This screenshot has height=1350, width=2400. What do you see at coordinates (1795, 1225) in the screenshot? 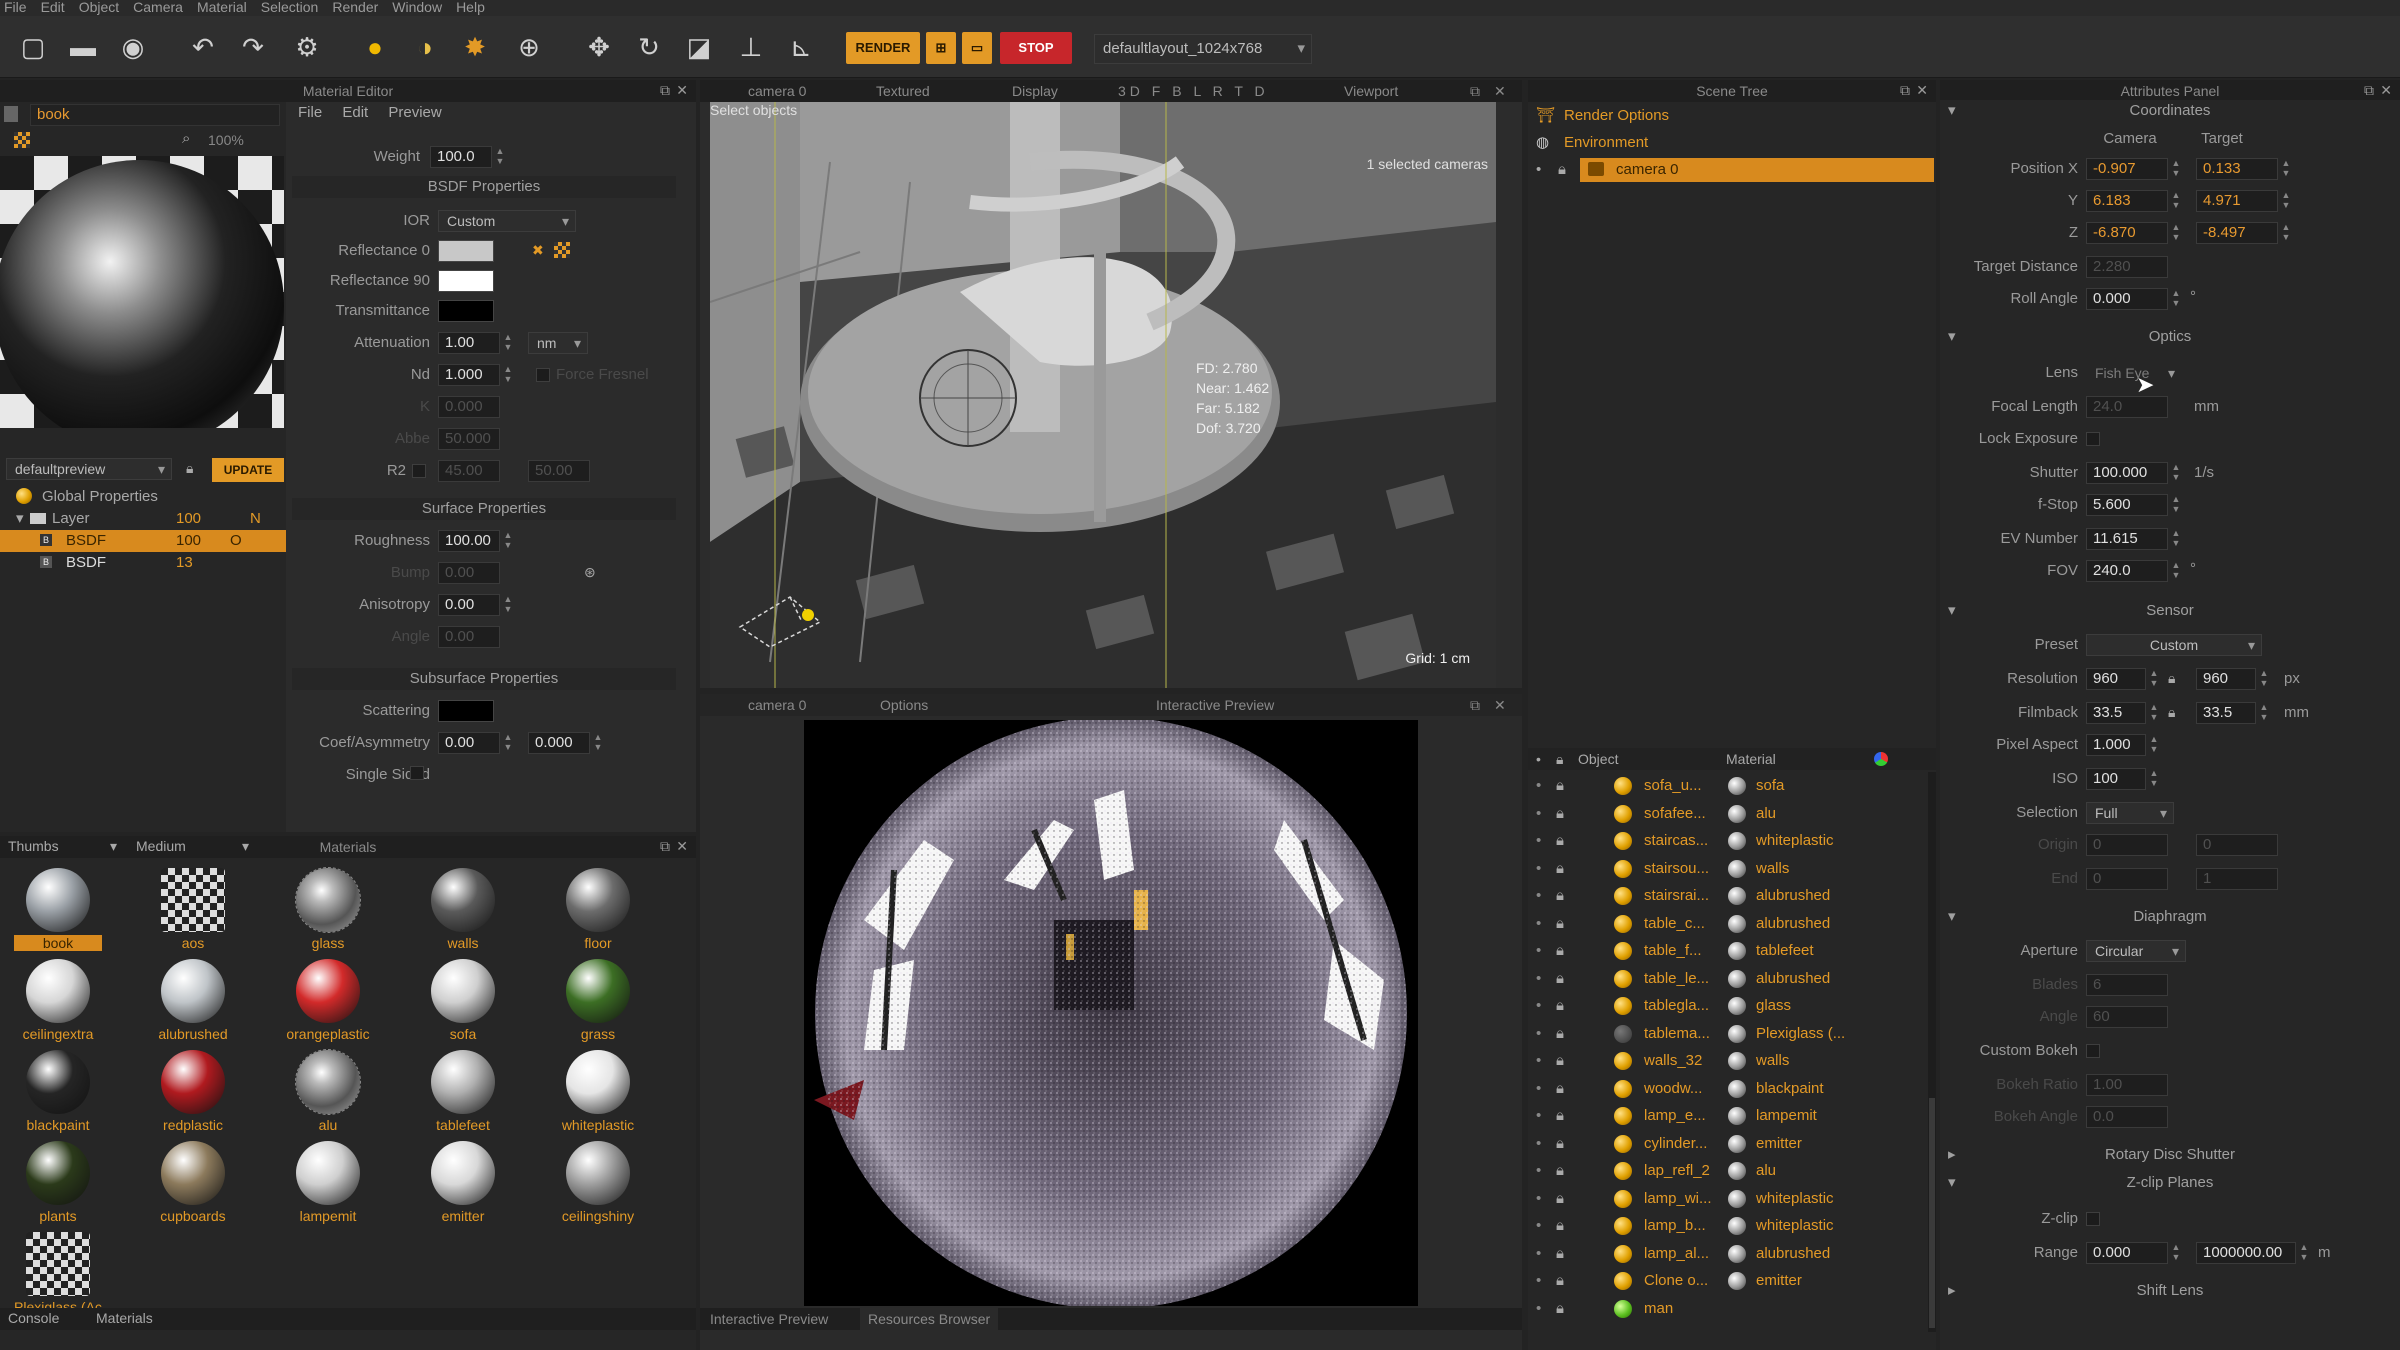
I see `object-material: whiteplastic` at bounding box center [1795, 1225].